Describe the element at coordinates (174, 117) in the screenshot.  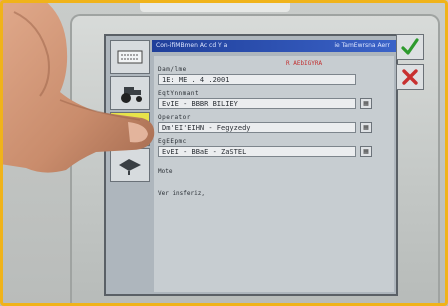
I see `operator-label: Operator` at that location.